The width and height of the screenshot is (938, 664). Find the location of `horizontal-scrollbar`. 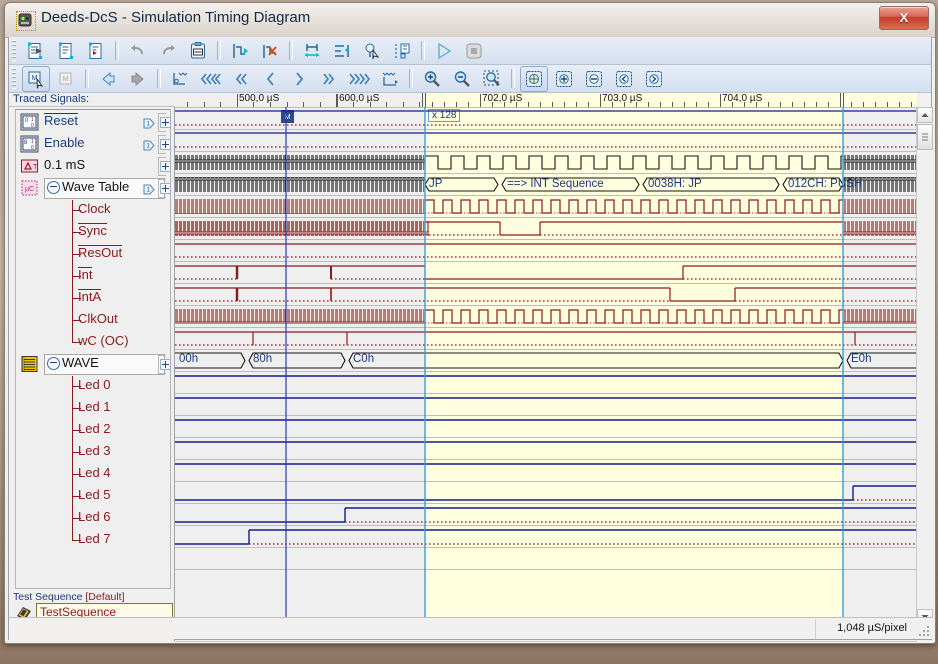

horizontal-scrollbar is located at coordinates (546, 642).